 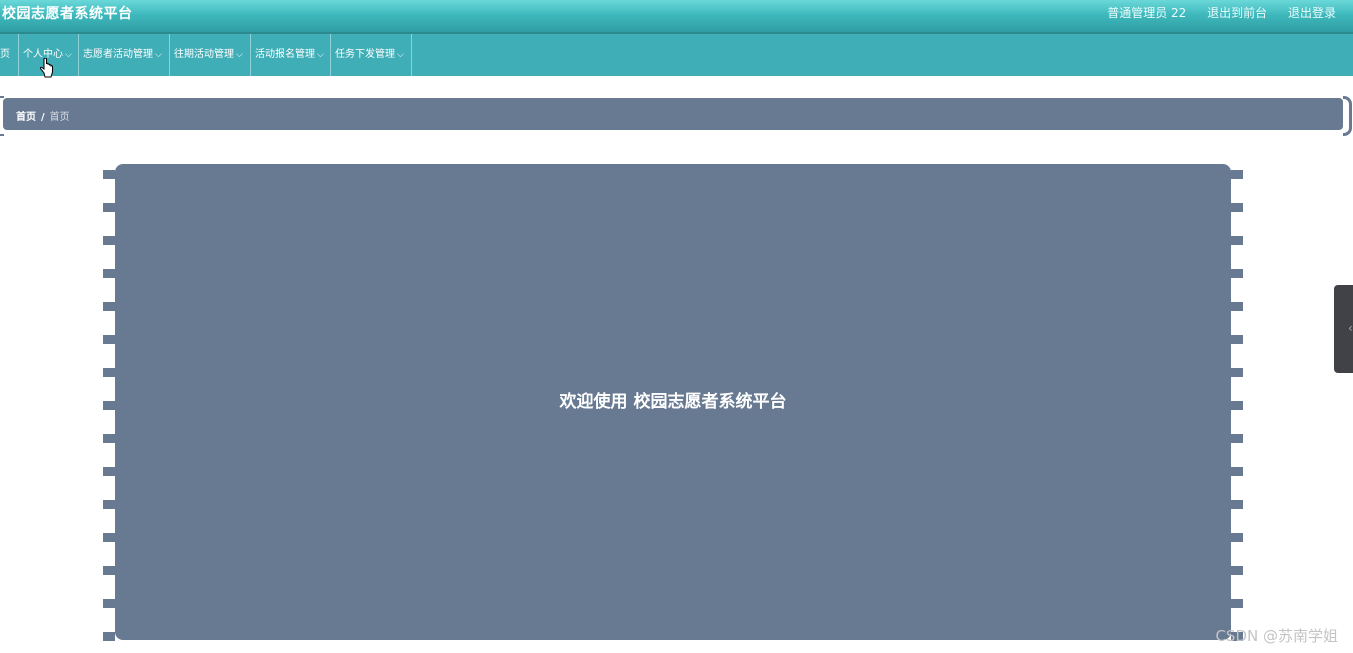 I want to click on welcome-text: 欢迎使用 校园志愿者系统平台, so click(x=673, y=402).